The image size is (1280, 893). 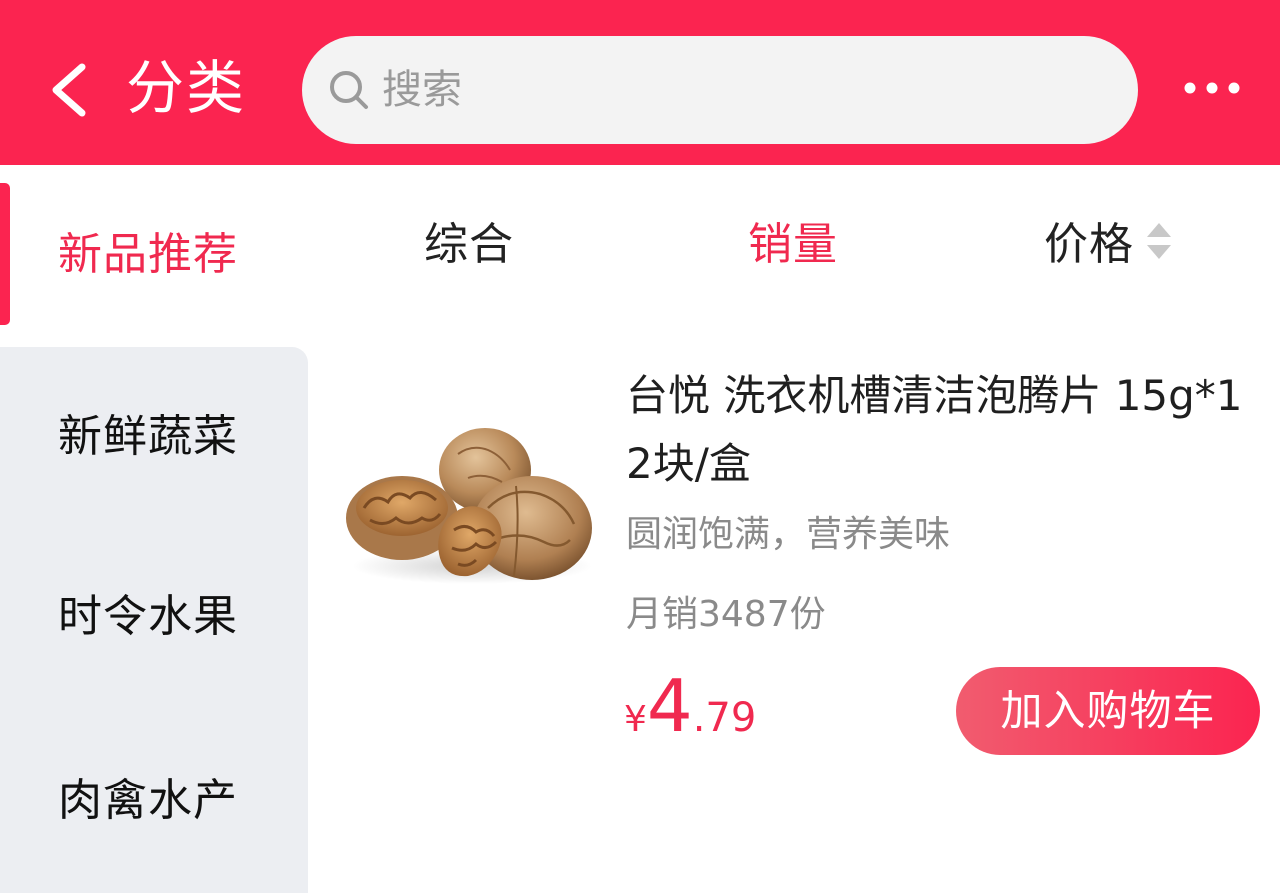 What do you see at coordinates (148, 616) in the screenshot?
I see `sidebar-item-label: 时令水果` at bounding box center [148, 616].